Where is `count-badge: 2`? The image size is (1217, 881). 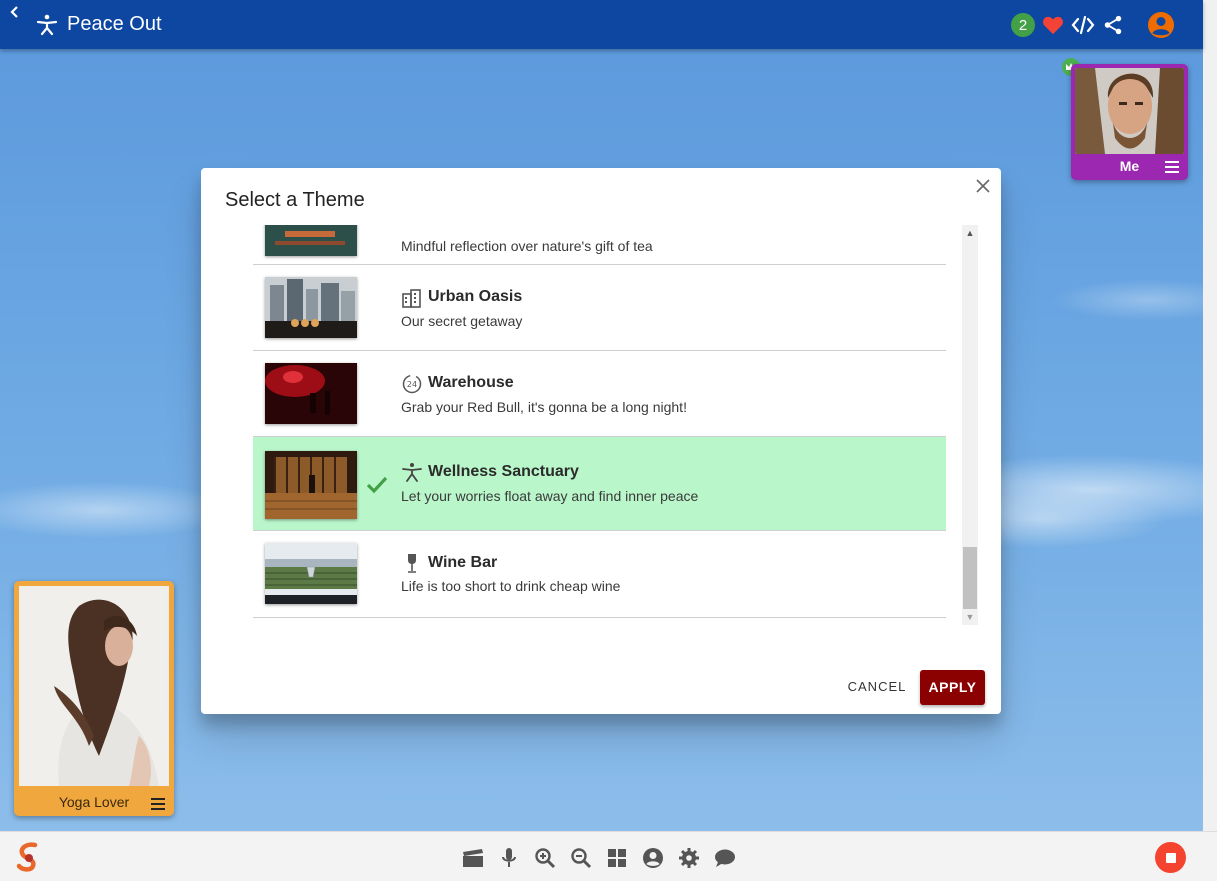
count-badge: 2 is located at coordinates (1023, 25).